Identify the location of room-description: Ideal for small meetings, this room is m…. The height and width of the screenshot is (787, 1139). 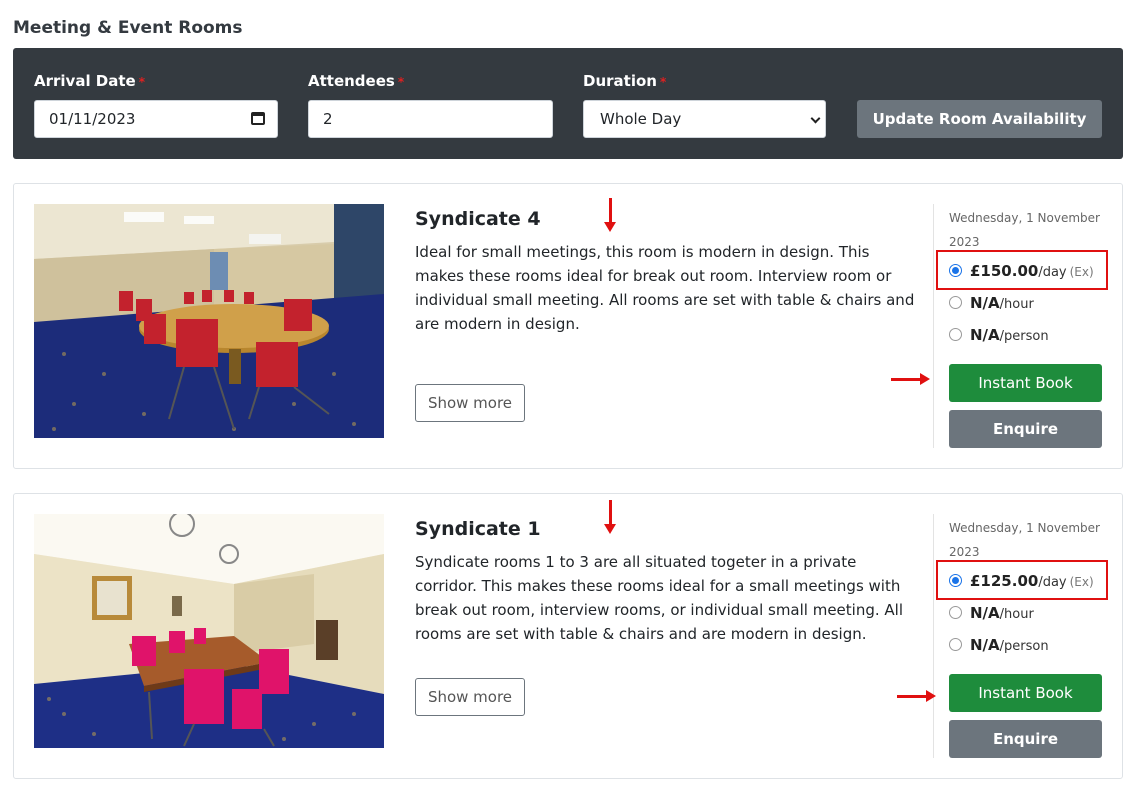
(665, 288).